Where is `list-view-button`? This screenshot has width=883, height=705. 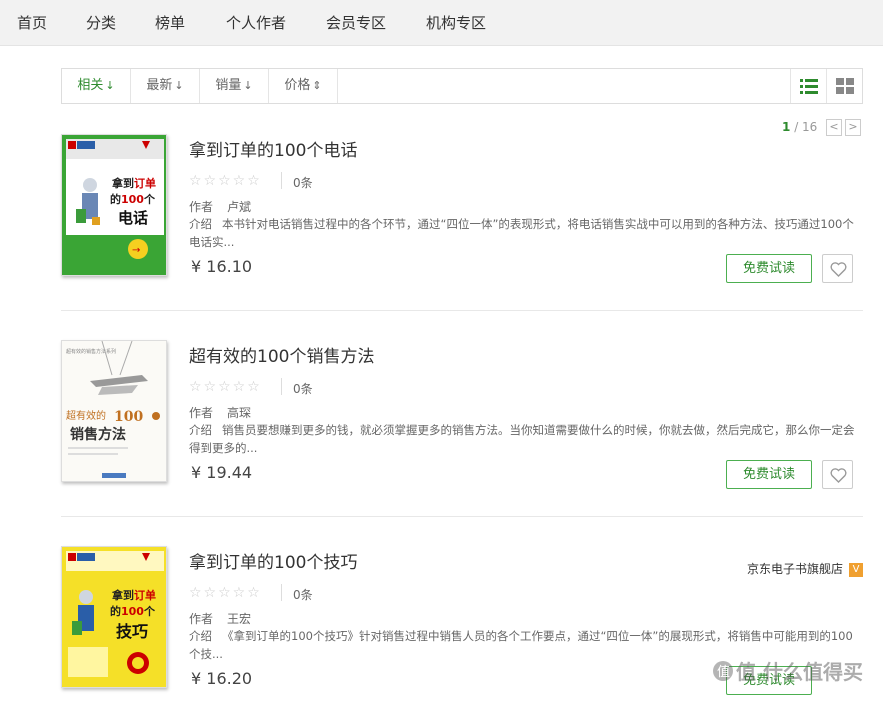
list-view-button is located at coordinates (808, 86).